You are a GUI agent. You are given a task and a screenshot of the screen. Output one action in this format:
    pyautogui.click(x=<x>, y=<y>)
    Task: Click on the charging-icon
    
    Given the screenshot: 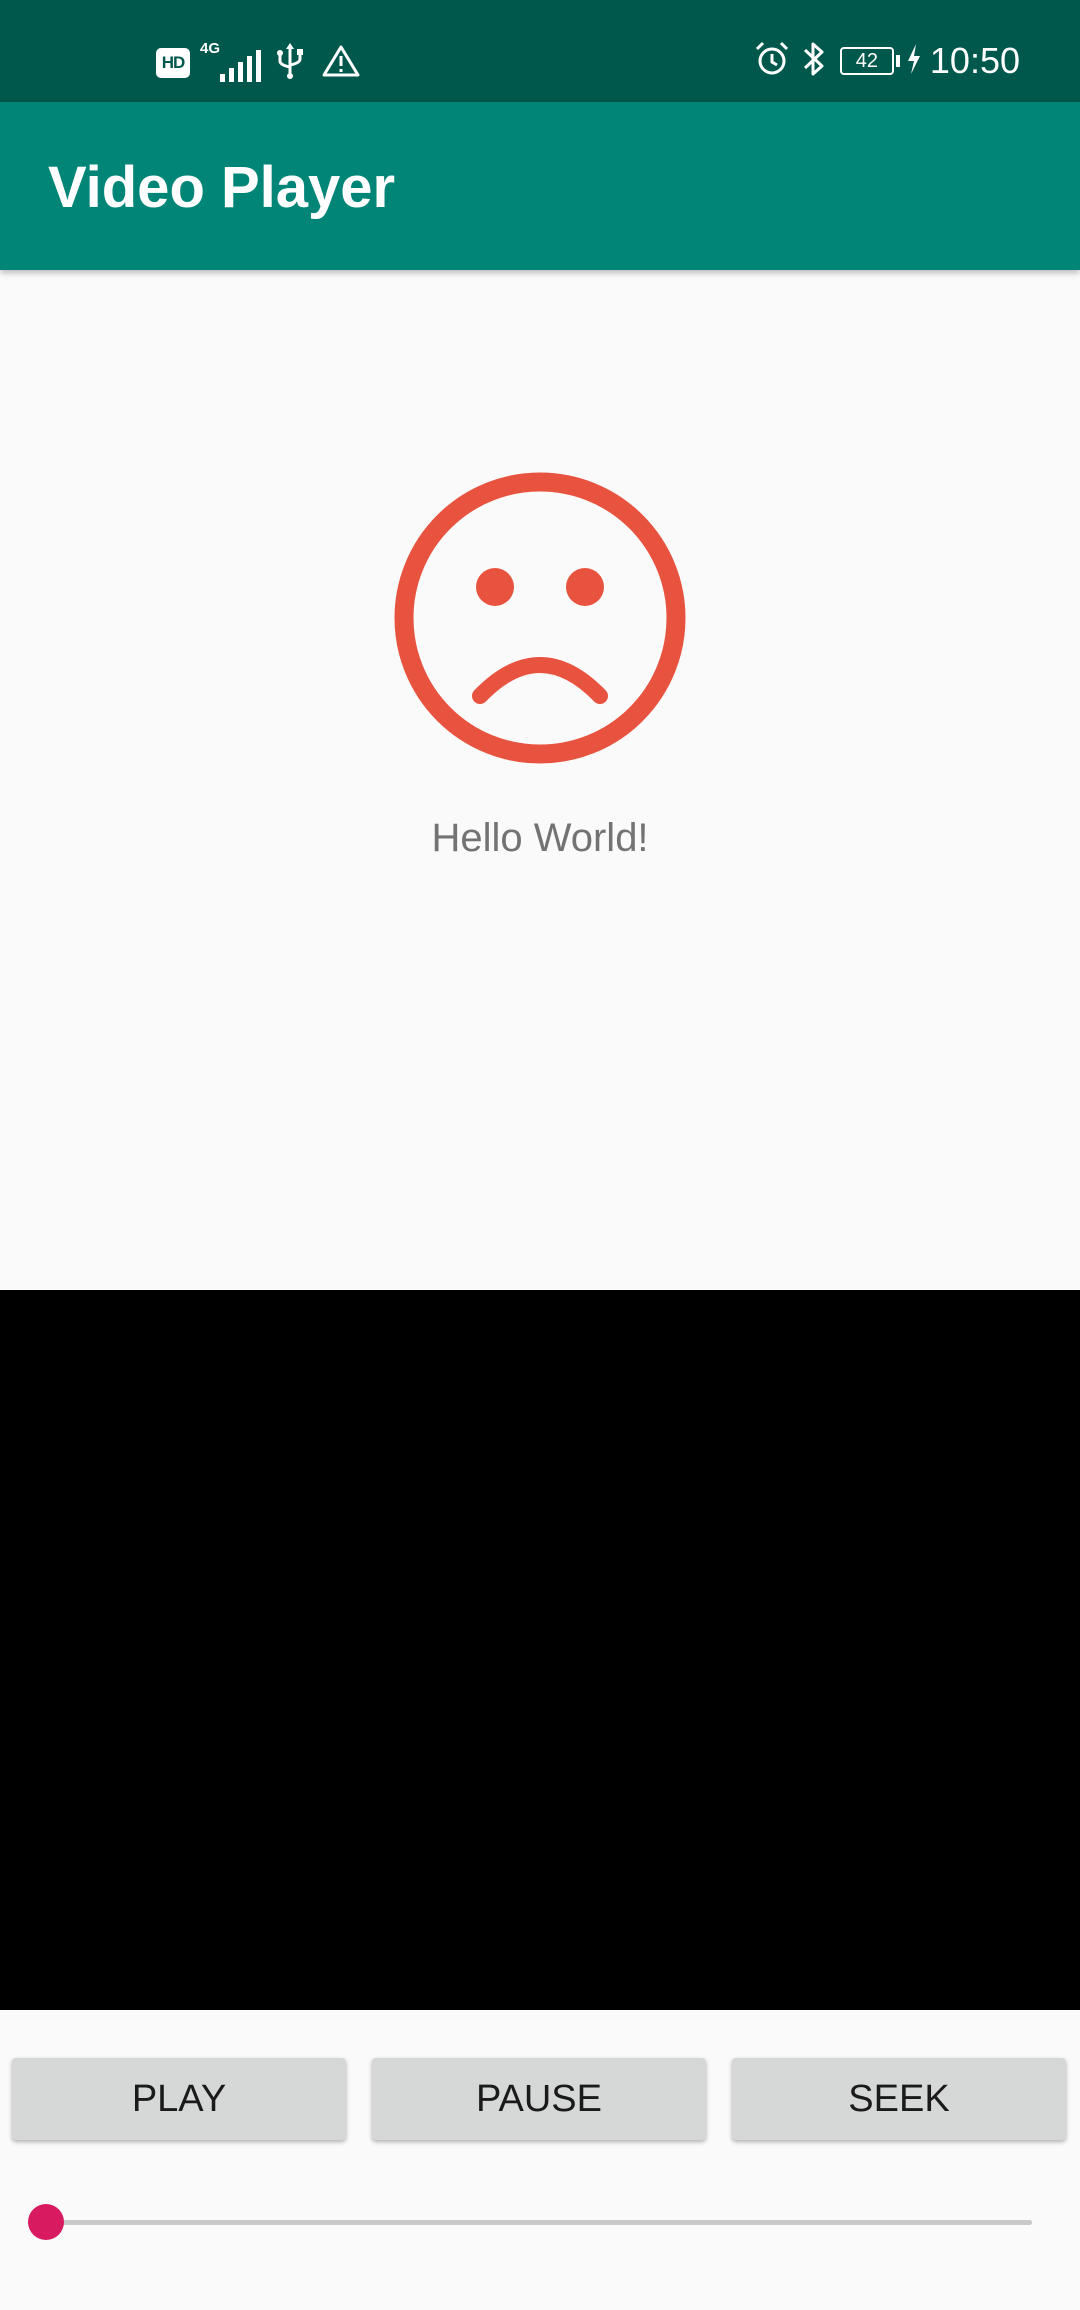 What is the action you would take?
    pyautogui.click(x=914, y=61)
    